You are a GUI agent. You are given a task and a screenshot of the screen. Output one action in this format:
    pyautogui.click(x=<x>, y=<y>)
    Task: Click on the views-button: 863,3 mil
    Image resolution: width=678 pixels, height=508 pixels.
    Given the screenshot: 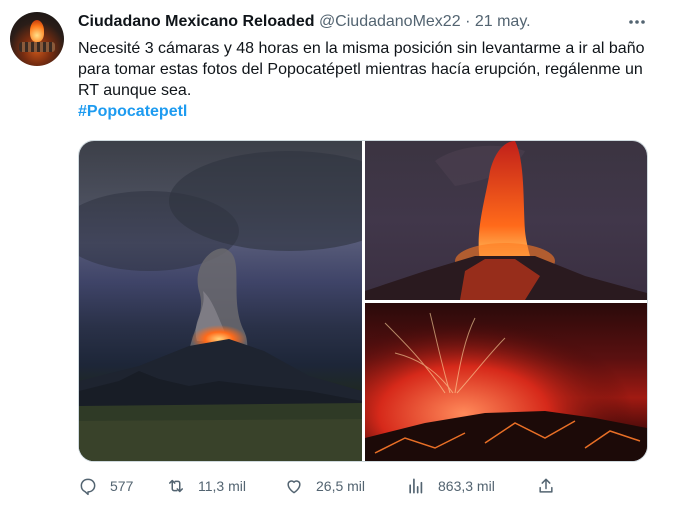 What is the action you would take?
    pyautogui.click(x=450, y=486)
    